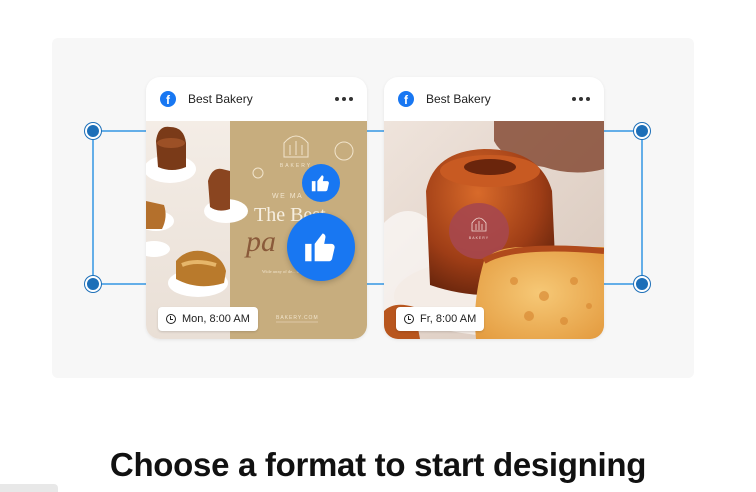  I want to click on resize-handle-bottom-right, so click(642, 284).